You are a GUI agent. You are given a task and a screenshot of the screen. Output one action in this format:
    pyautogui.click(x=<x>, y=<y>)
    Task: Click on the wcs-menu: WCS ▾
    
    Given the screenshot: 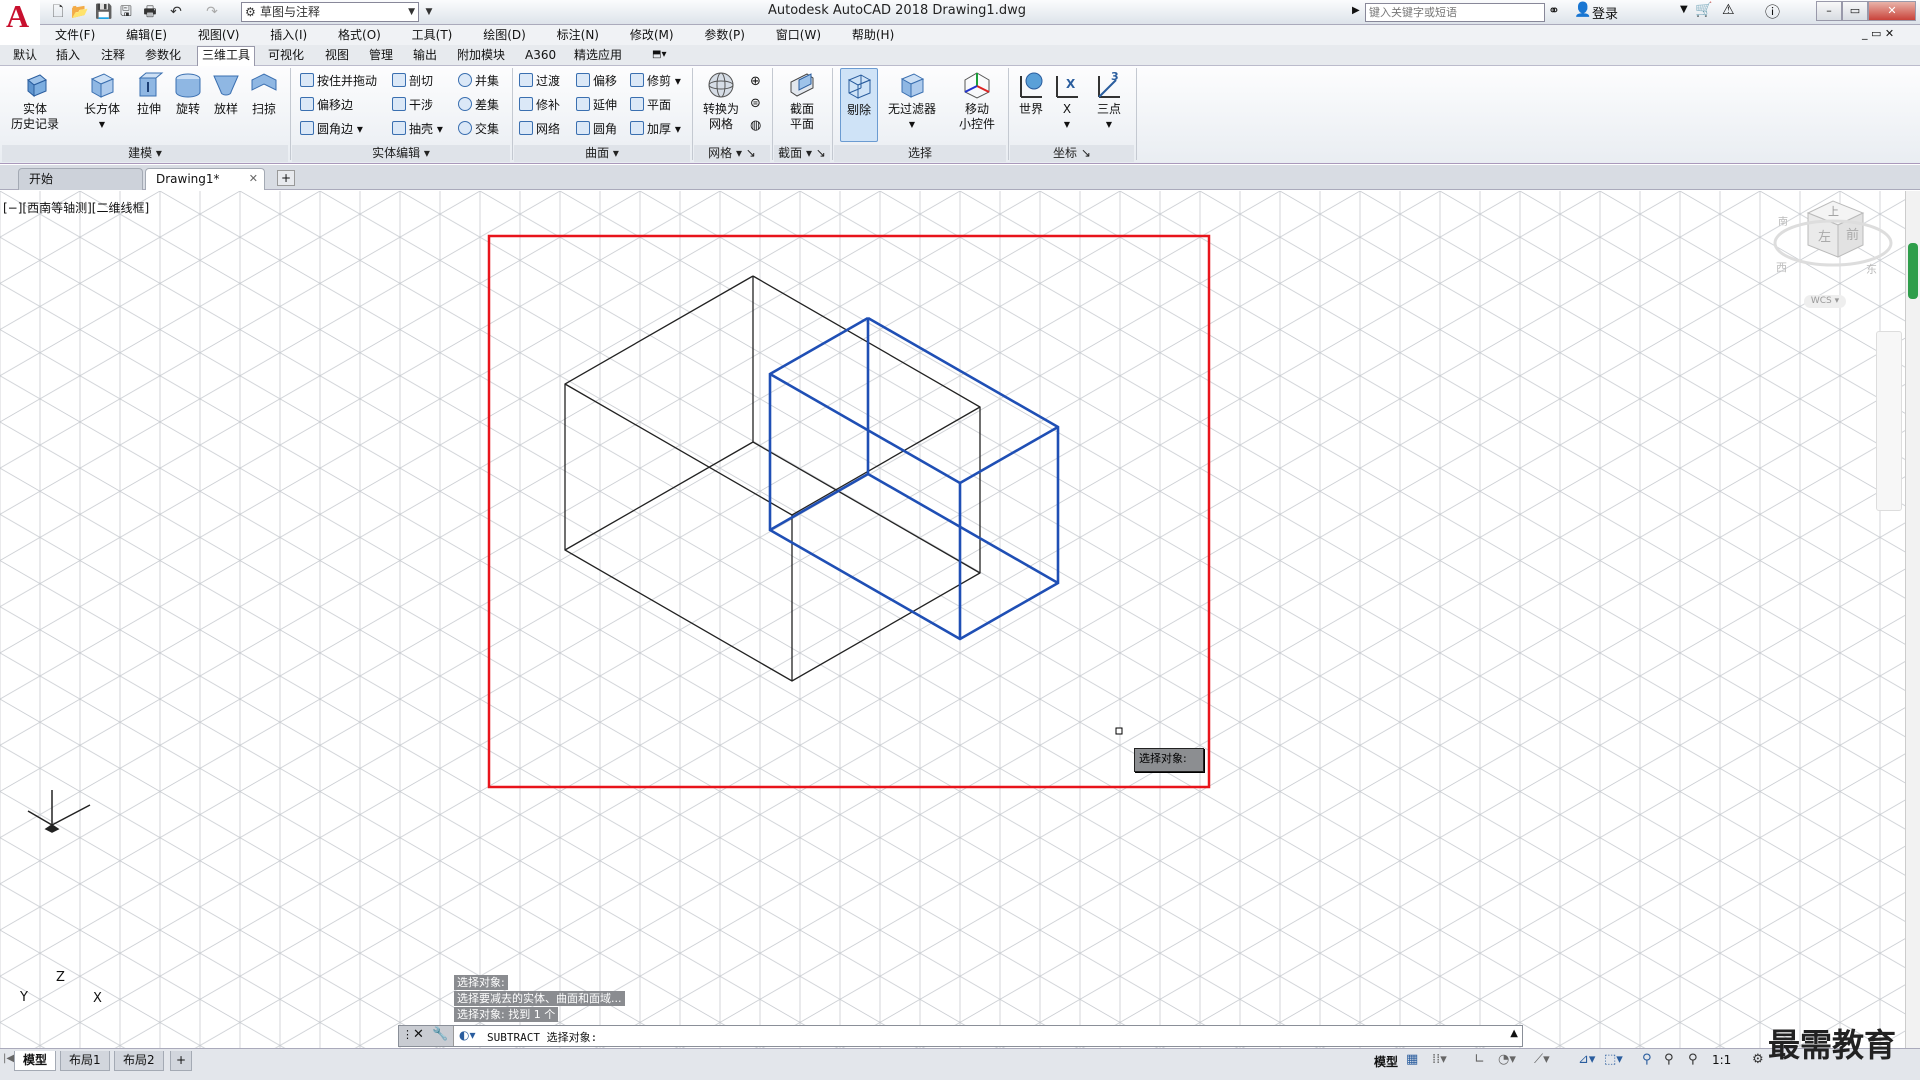 What is the action you would take?
    pyautogui.click(x=1825, y=301)
    